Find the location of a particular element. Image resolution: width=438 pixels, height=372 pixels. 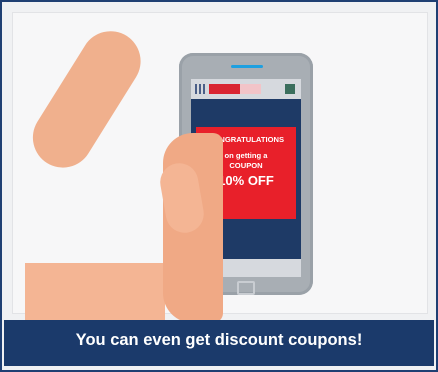

speaker-icon is located at coordinates (247, 66).